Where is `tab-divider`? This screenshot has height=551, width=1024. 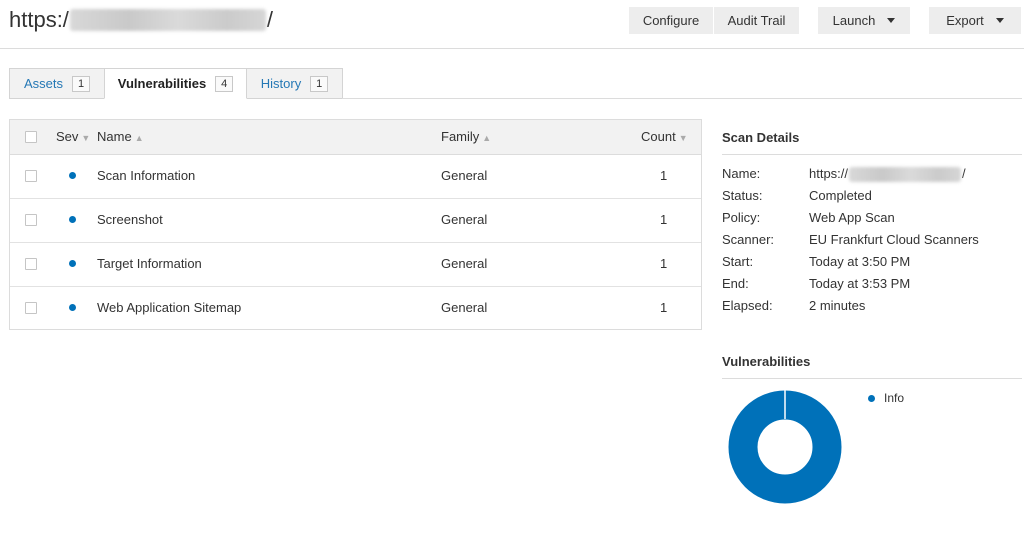 tab-divider is located at coordinates (682, 98).